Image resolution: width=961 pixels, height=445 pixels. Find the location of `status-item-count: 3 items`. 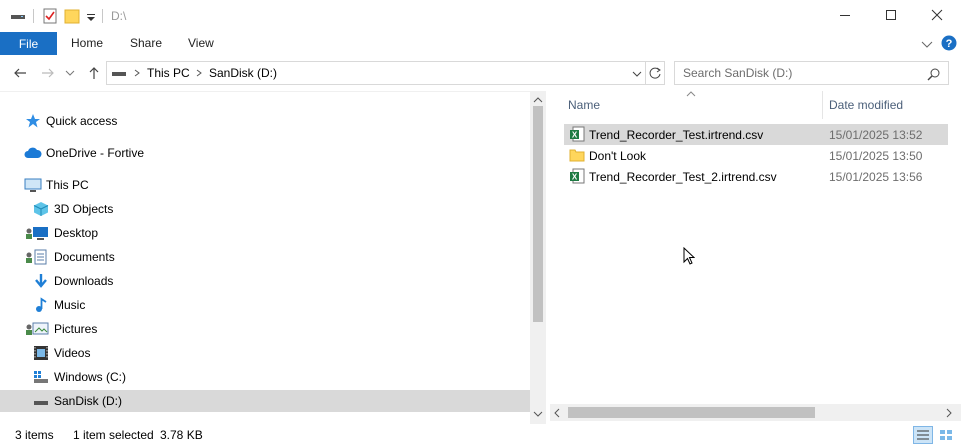

status-item-count: 3 items is located at coordinates (34, 435).